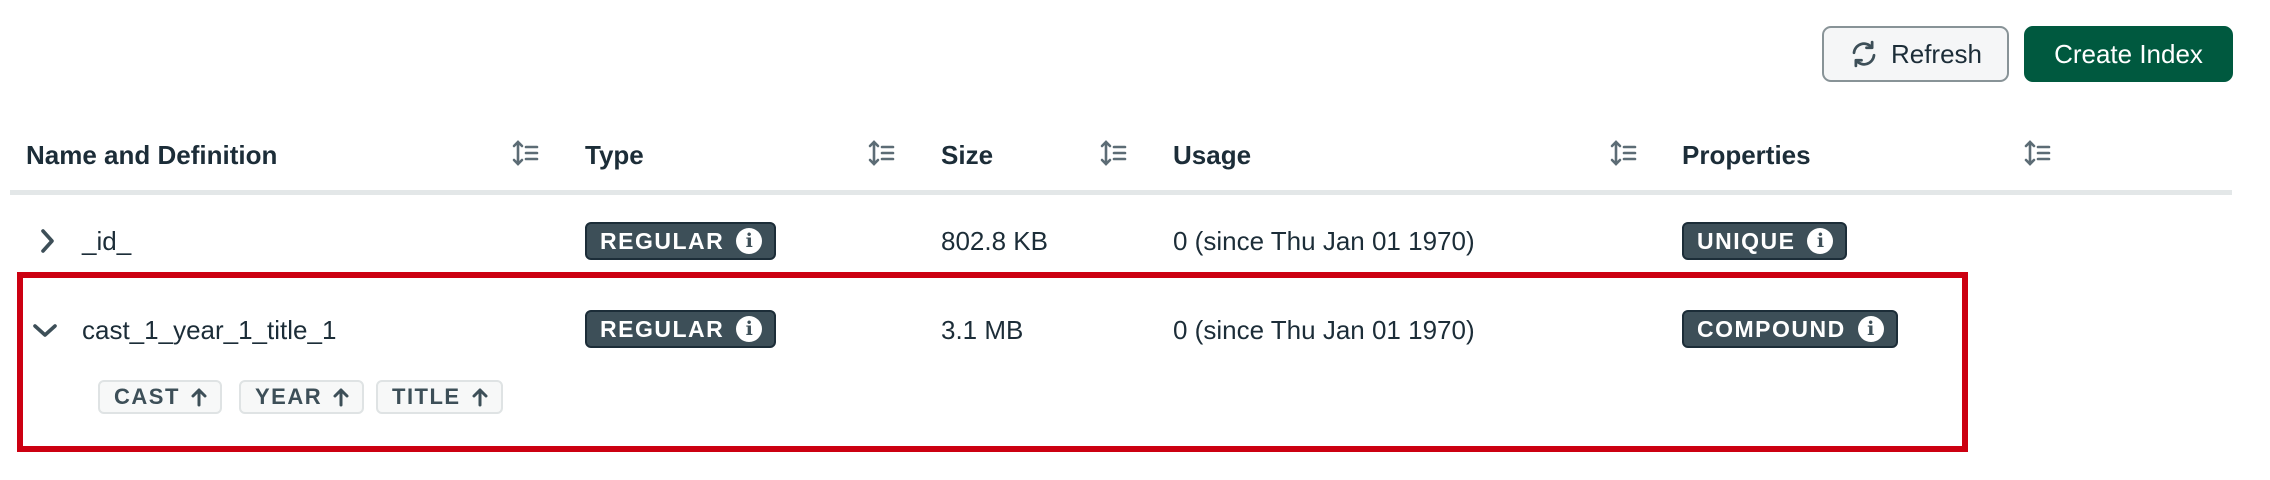  Describe the element at coordinates (967, 155) in the screenshot. I see `column-header-size: Size` at that location.